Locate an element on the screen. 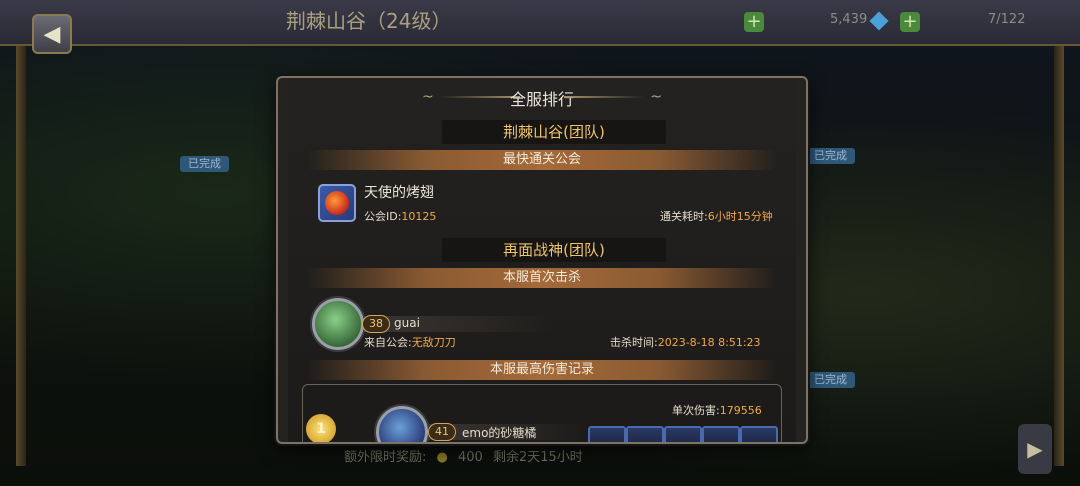 This screenshot has height=486, width=1080. stage-header: 荆棘山谷(团队) is located at coordinates (554, 132).